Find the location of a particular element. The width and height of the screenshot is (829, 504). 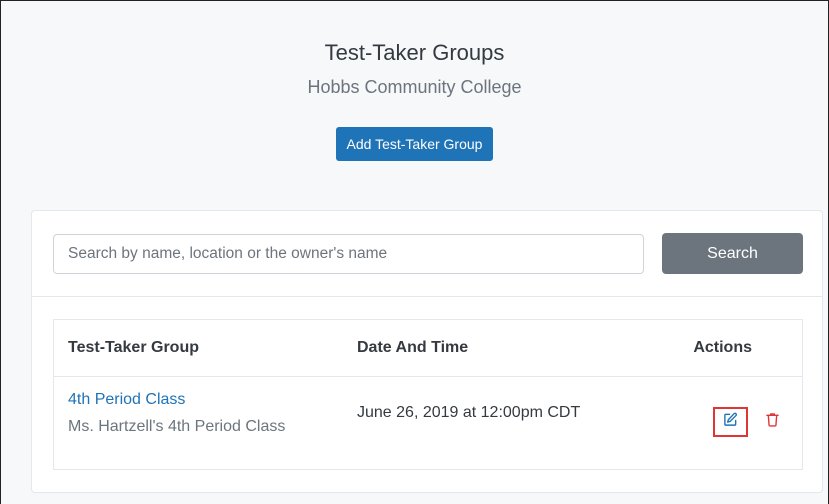

organization-name: Hobbs Community College is located at coordinates (414, 87).